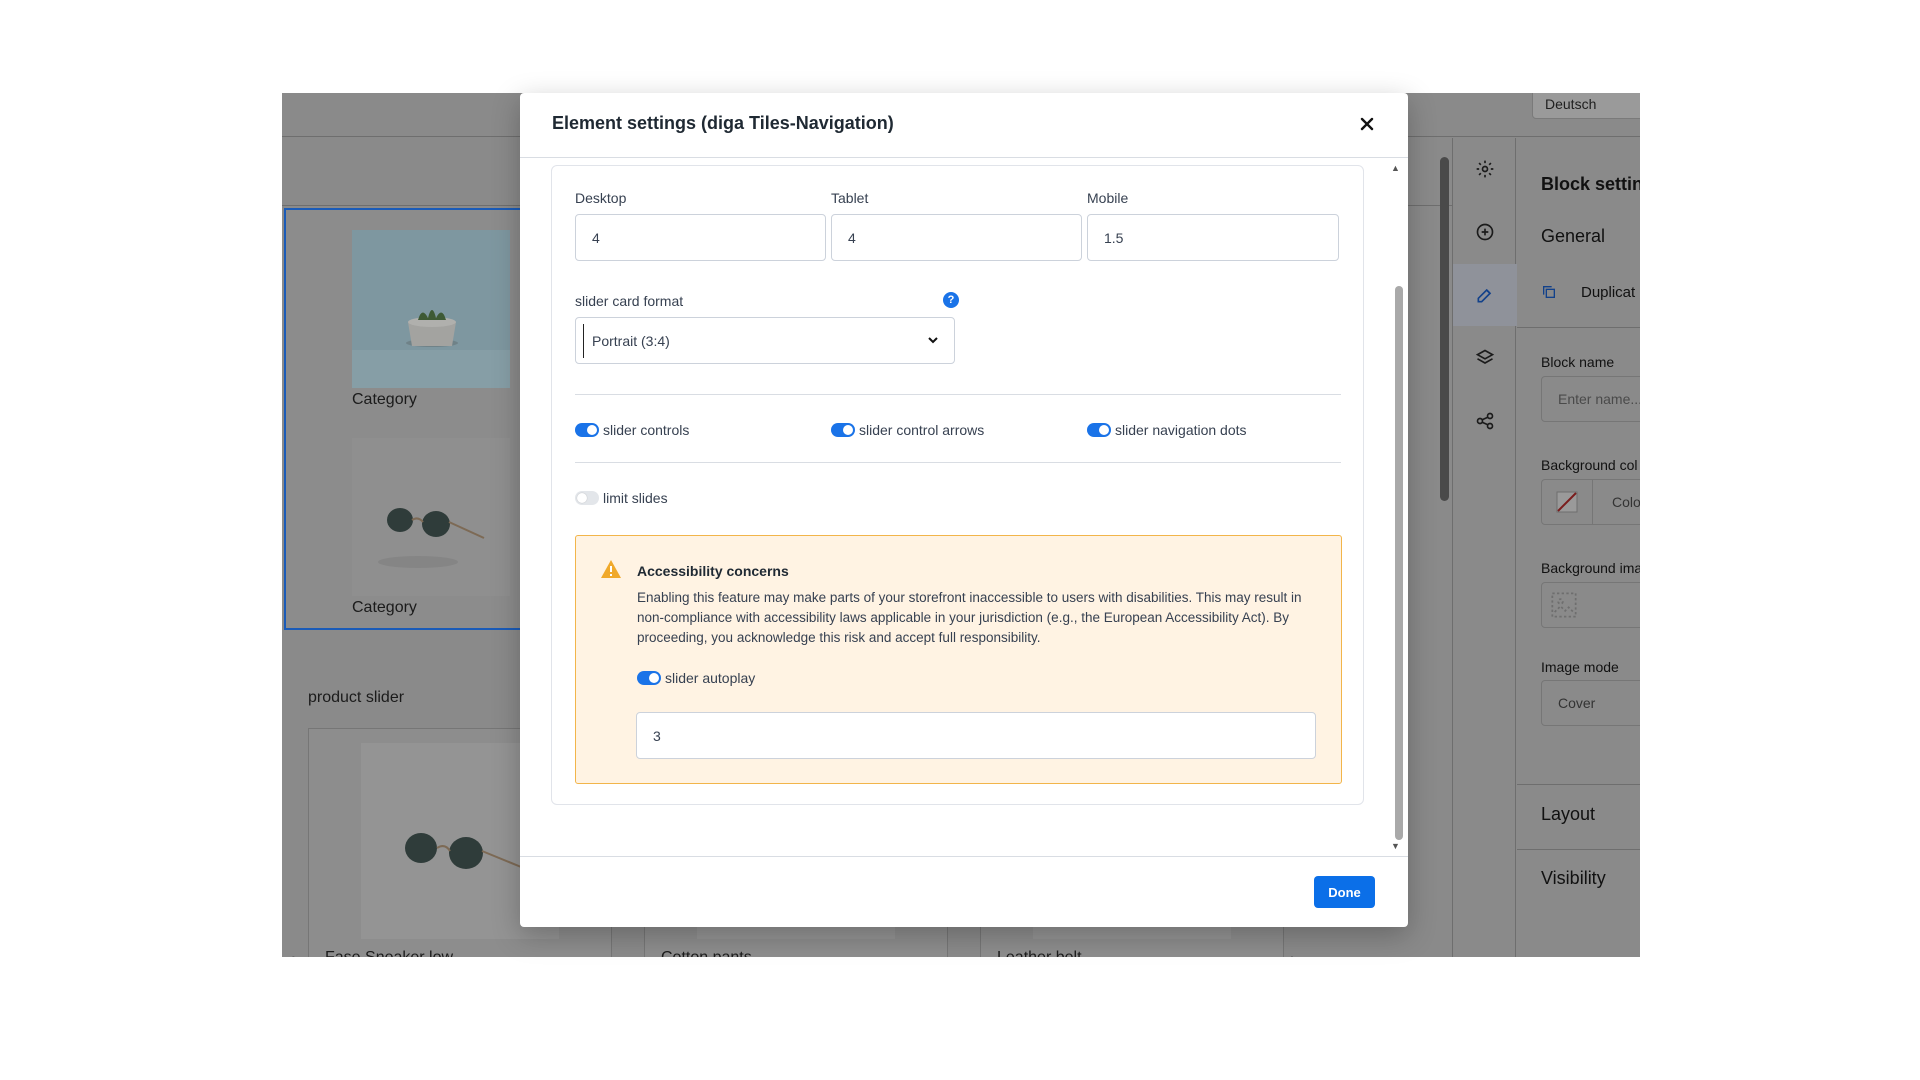 This screenshot has width=1920, height=1080. I want to click on slider-control-arrows-toggle, so click(843, 430).